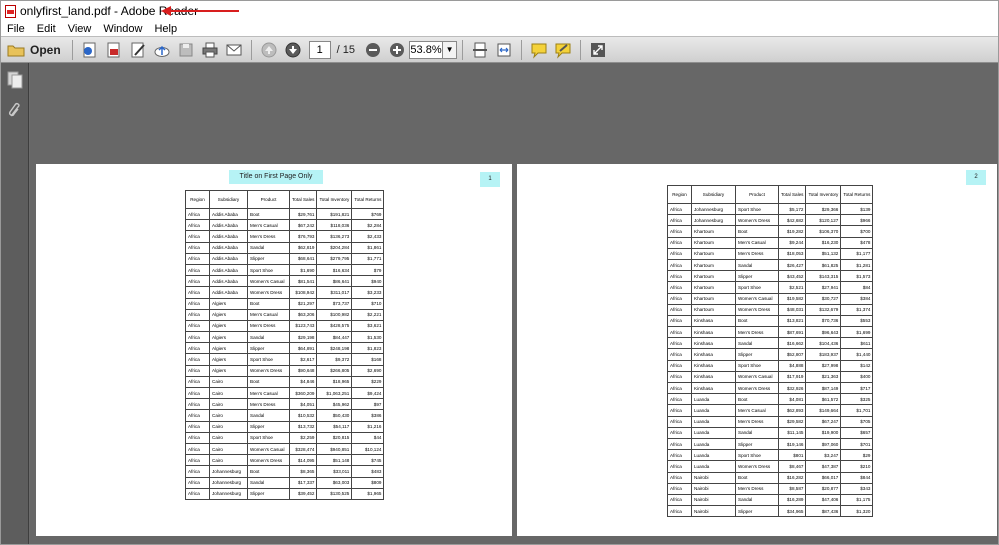 The height and width of the screenshot is (545, 999). I want to click on export-pdf-button, so click(114, 50).